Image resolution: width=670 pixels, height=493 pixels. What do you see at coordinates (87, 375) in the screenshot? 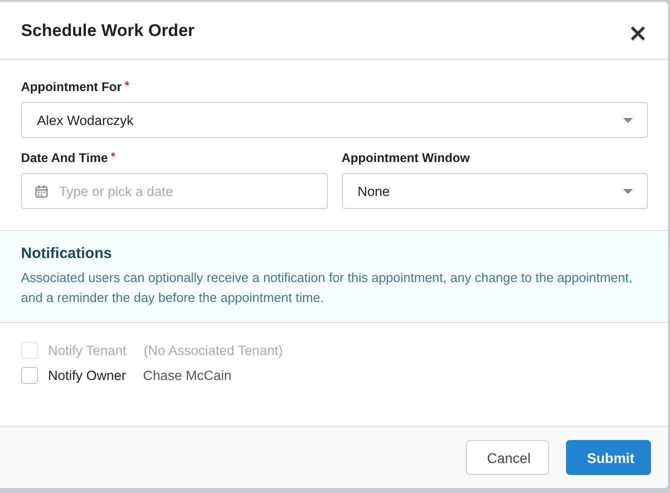
I see `checkbox-label: Notify Owner` at bounding box center [87, 375].